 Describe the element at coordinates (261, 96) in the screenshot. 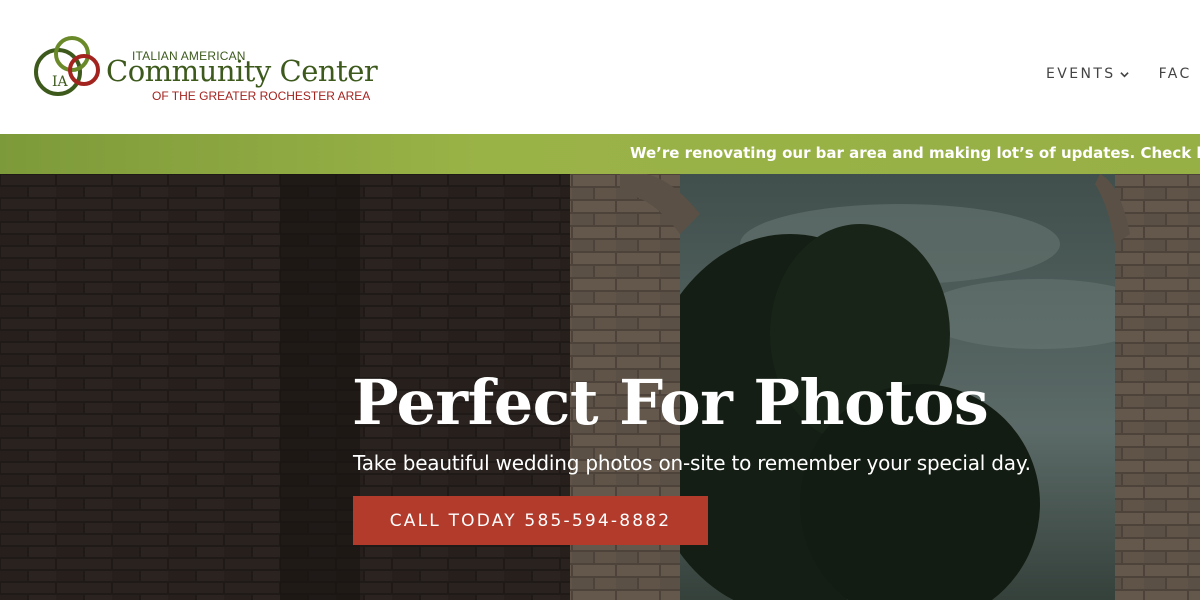

I see `logo-line-bottom: OF THE GREATER ROCHESTER AREA` at that location.